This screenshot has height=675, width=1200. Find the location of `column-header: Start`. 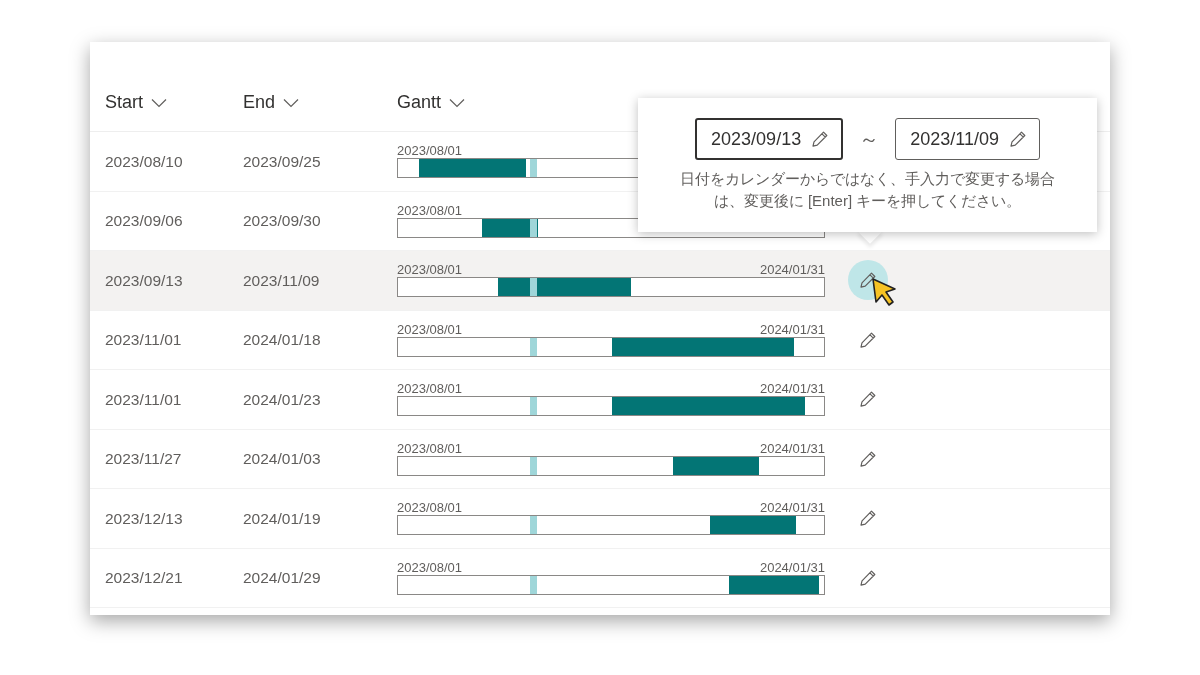

column-header: Start is located at coordinates (124, 102).